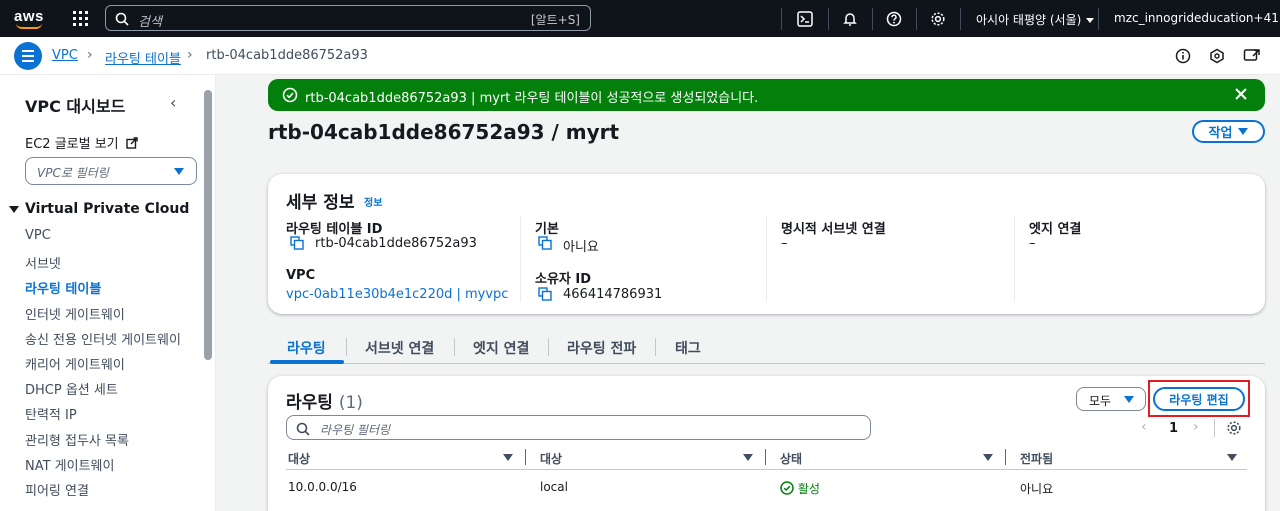 This screenshot has width=1280, height=511. Describe the element at coordinates (373, 201) in the screenshot. I see `details-info-link: 정보` at that location.